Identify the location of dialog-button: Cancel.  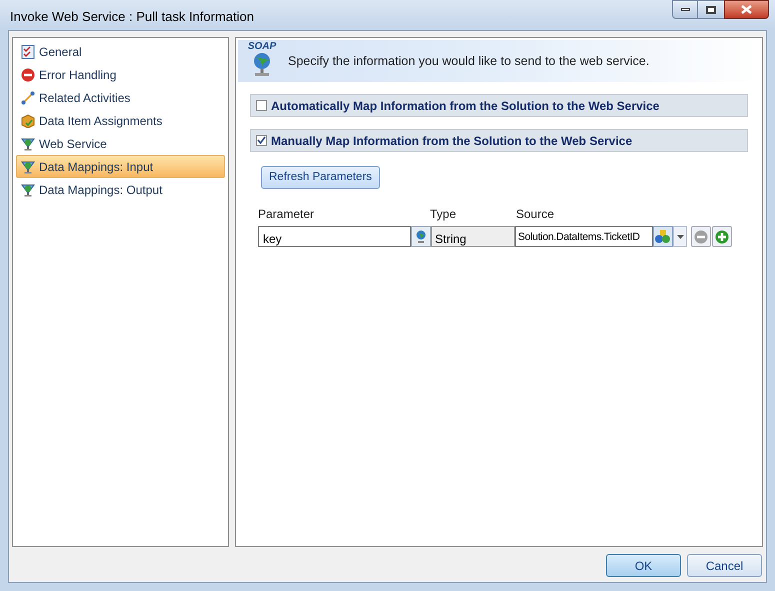
(724, 565).